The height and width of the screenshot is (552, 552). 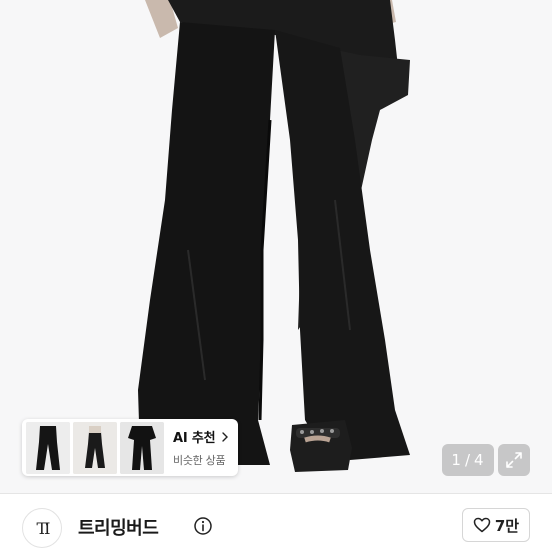 I want to click on expand-icon, so click(x=514, y=460).